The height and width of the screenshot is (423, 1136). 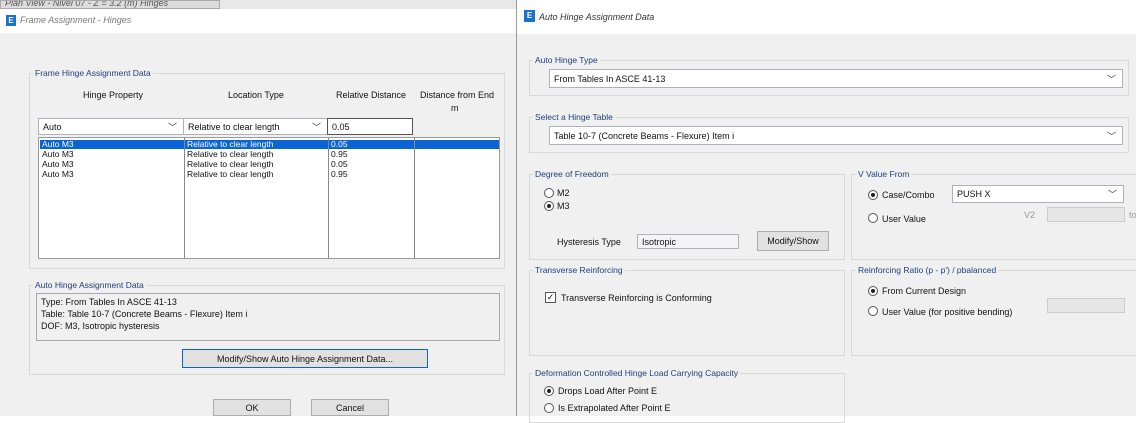 I want to click on hinge-property-combo: Auto ﹀, so click(x=111, y=126).